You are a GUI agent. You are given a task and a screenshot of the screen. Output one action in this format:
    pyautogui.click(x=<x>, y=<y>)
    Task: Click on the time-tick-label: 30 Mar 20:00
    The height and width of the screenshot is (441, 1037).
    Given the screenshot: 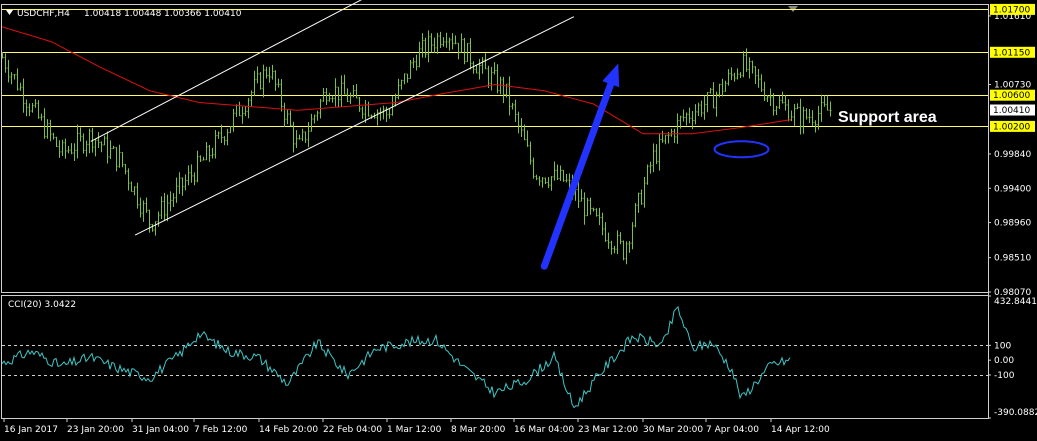 What is the action you would take?
    pyautogui.click(x=673, y=430)
    